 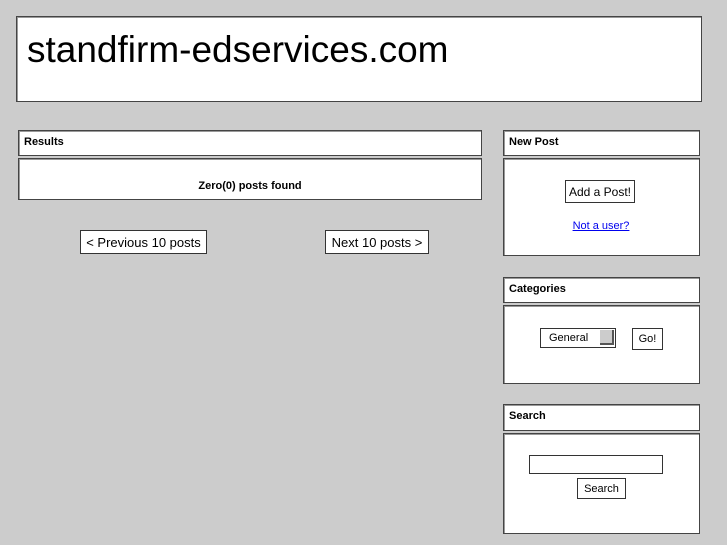 What do you see at coordinates (601, 417) in the screenshot?
I see `search-header: Search` at bounding box center [601, 417].